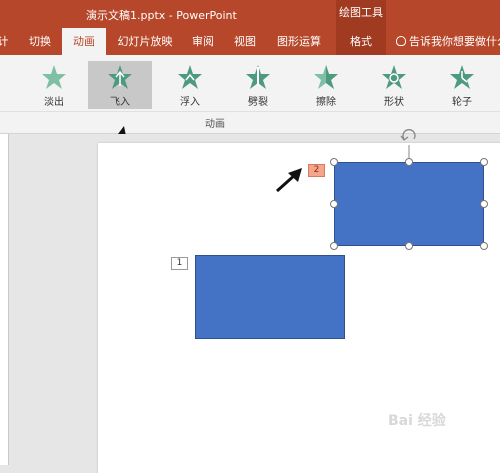  I want to click on ribbon-tab-row: 计 切换 动画 幻灯片放映 审阅 视图 图形运算 格式 告诉我你想要做什么, so click(250, 41).